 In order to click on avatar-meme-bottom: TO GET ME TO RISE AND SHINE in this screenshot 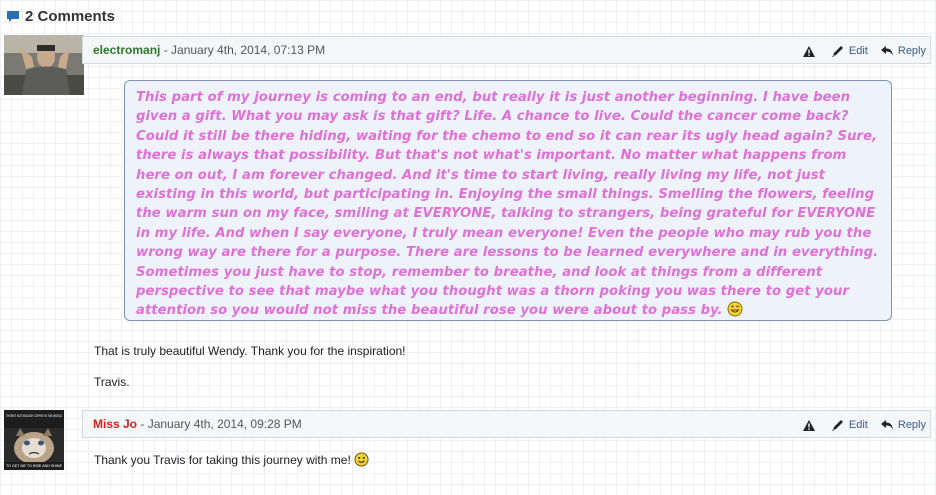, I will do `click(34, 465)`.